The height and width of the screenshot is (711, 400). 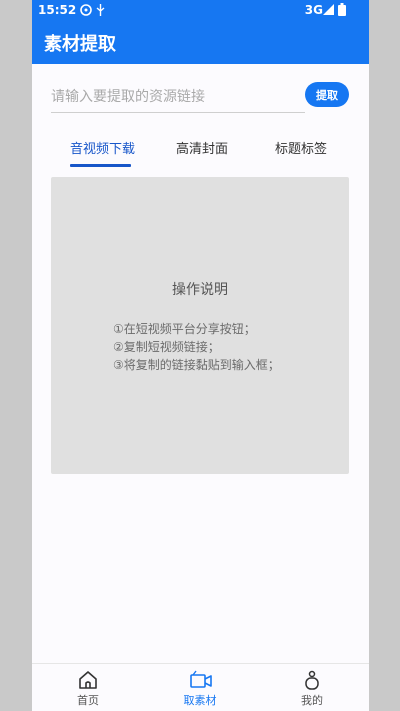 I want to click on tab-bar: 音视频下载 高清封面 标题标签, so click(x=200, y=150).